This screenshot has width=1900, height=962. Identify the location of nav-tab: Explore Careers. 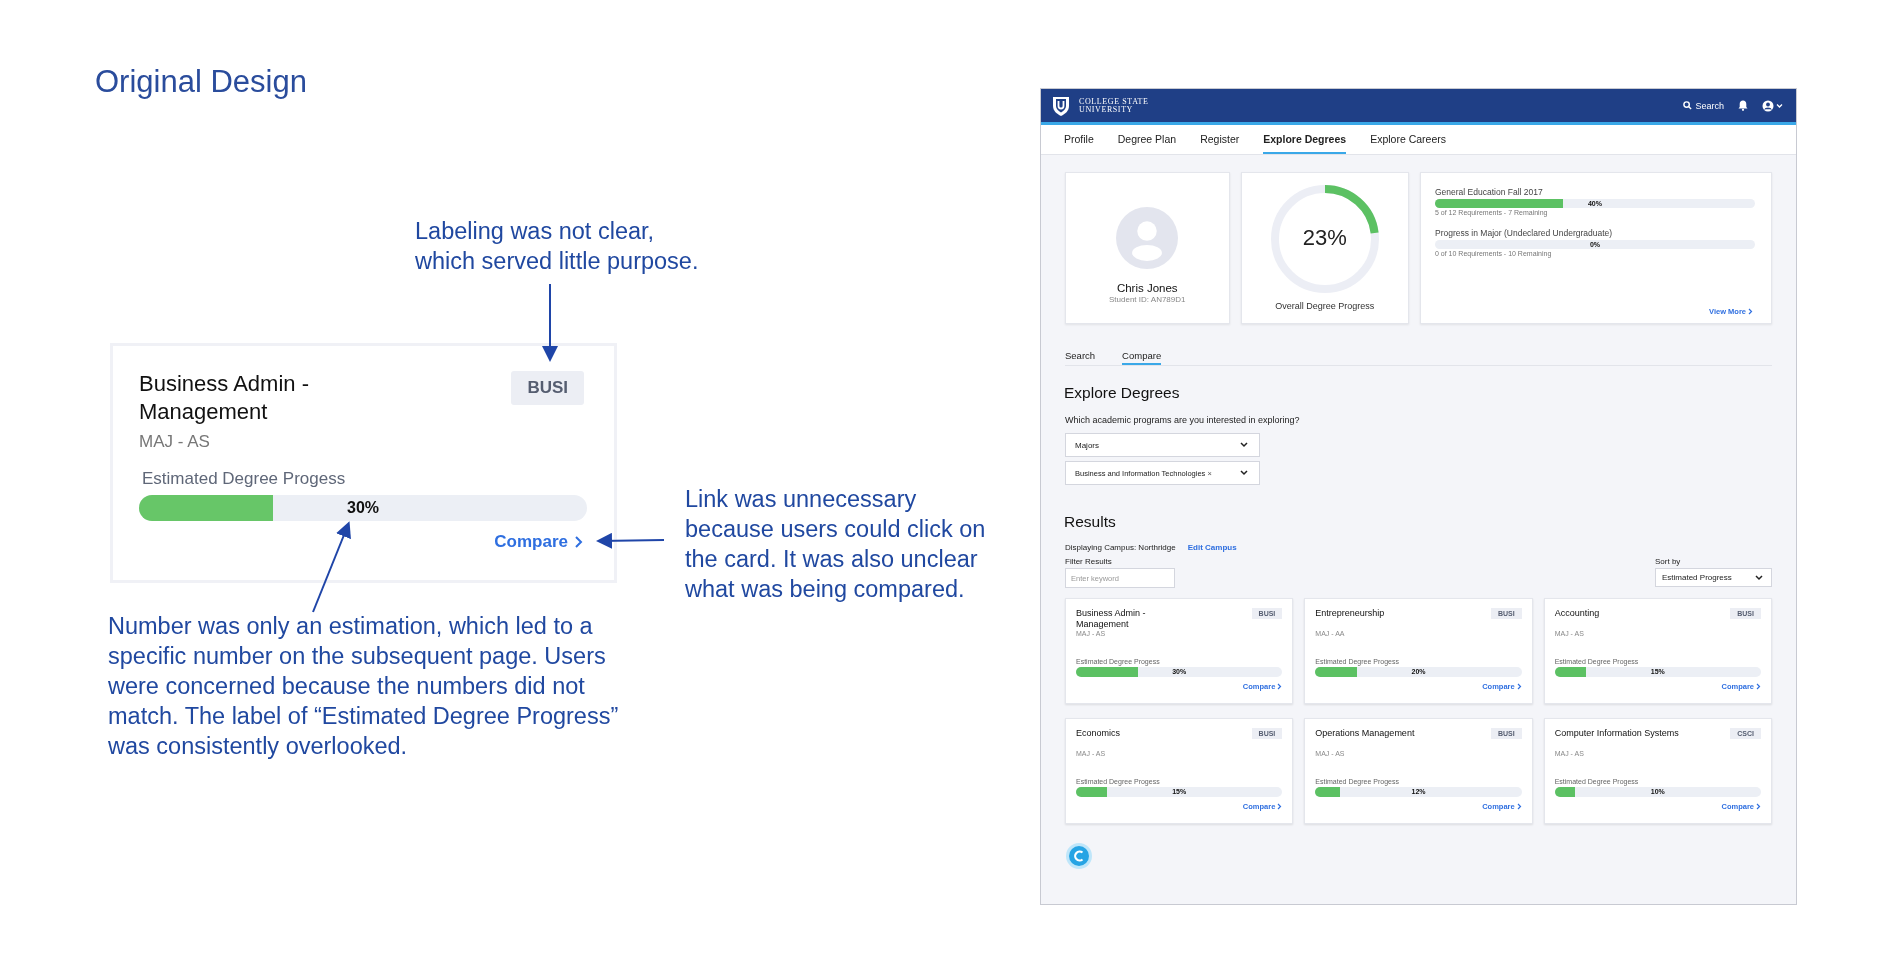
(1408, 143).